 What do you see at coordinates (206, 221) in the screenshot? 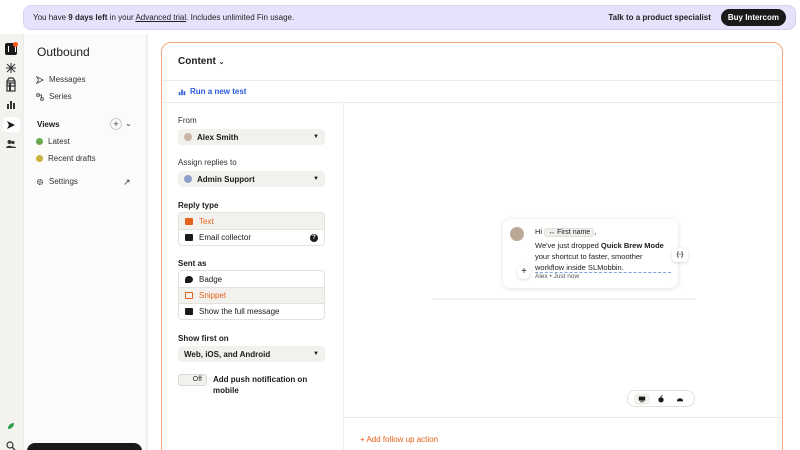
I see `option-label: Text` at bounding box center [206, 221].